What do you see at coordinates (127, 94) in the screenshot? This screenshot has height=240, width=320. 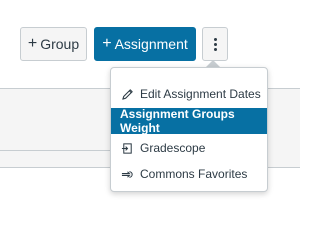 I see `pencil-icon` at bounding box center [127, 94].